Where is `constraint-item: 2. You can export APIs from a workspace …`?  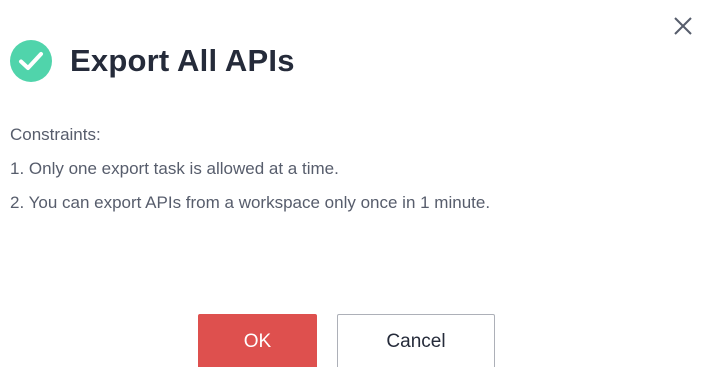 constraint-item: 2. You can export APIs from a workspace … is located at coordinates (250, 202).